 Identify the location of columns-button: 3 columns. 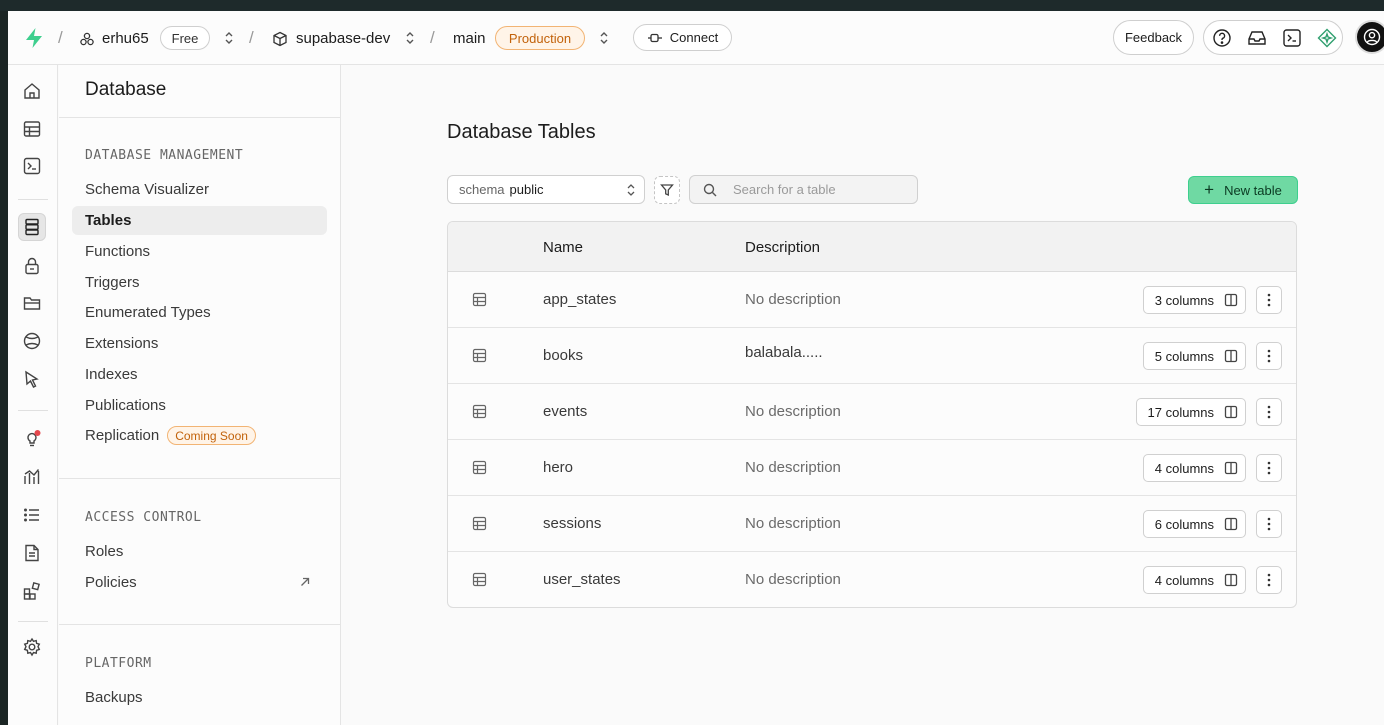
(1194, 300).